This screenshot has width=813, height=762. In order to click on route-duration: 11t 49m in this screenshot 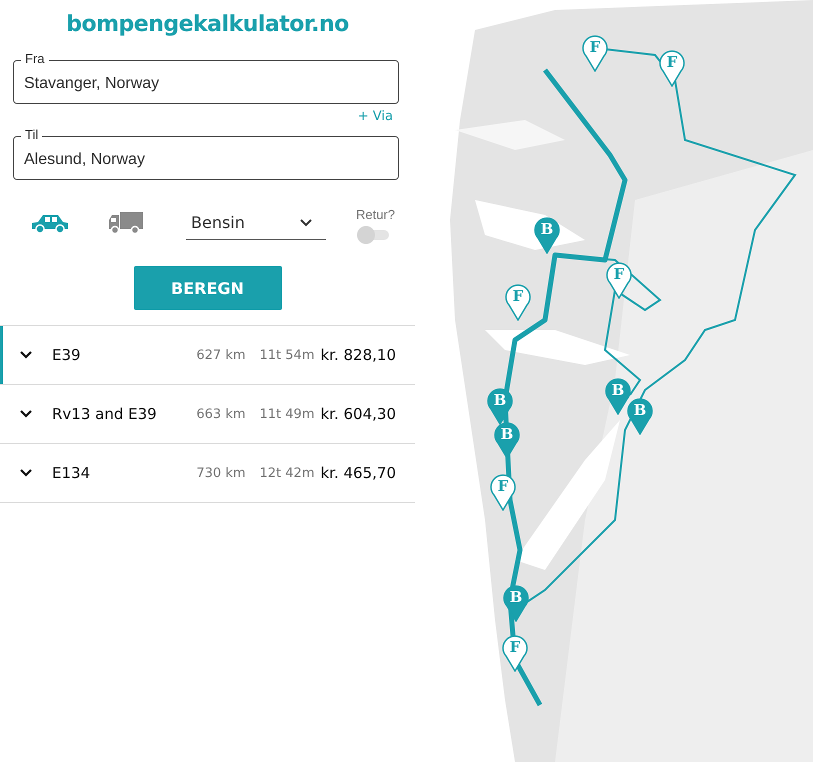, I will do `click(287, 414)`.